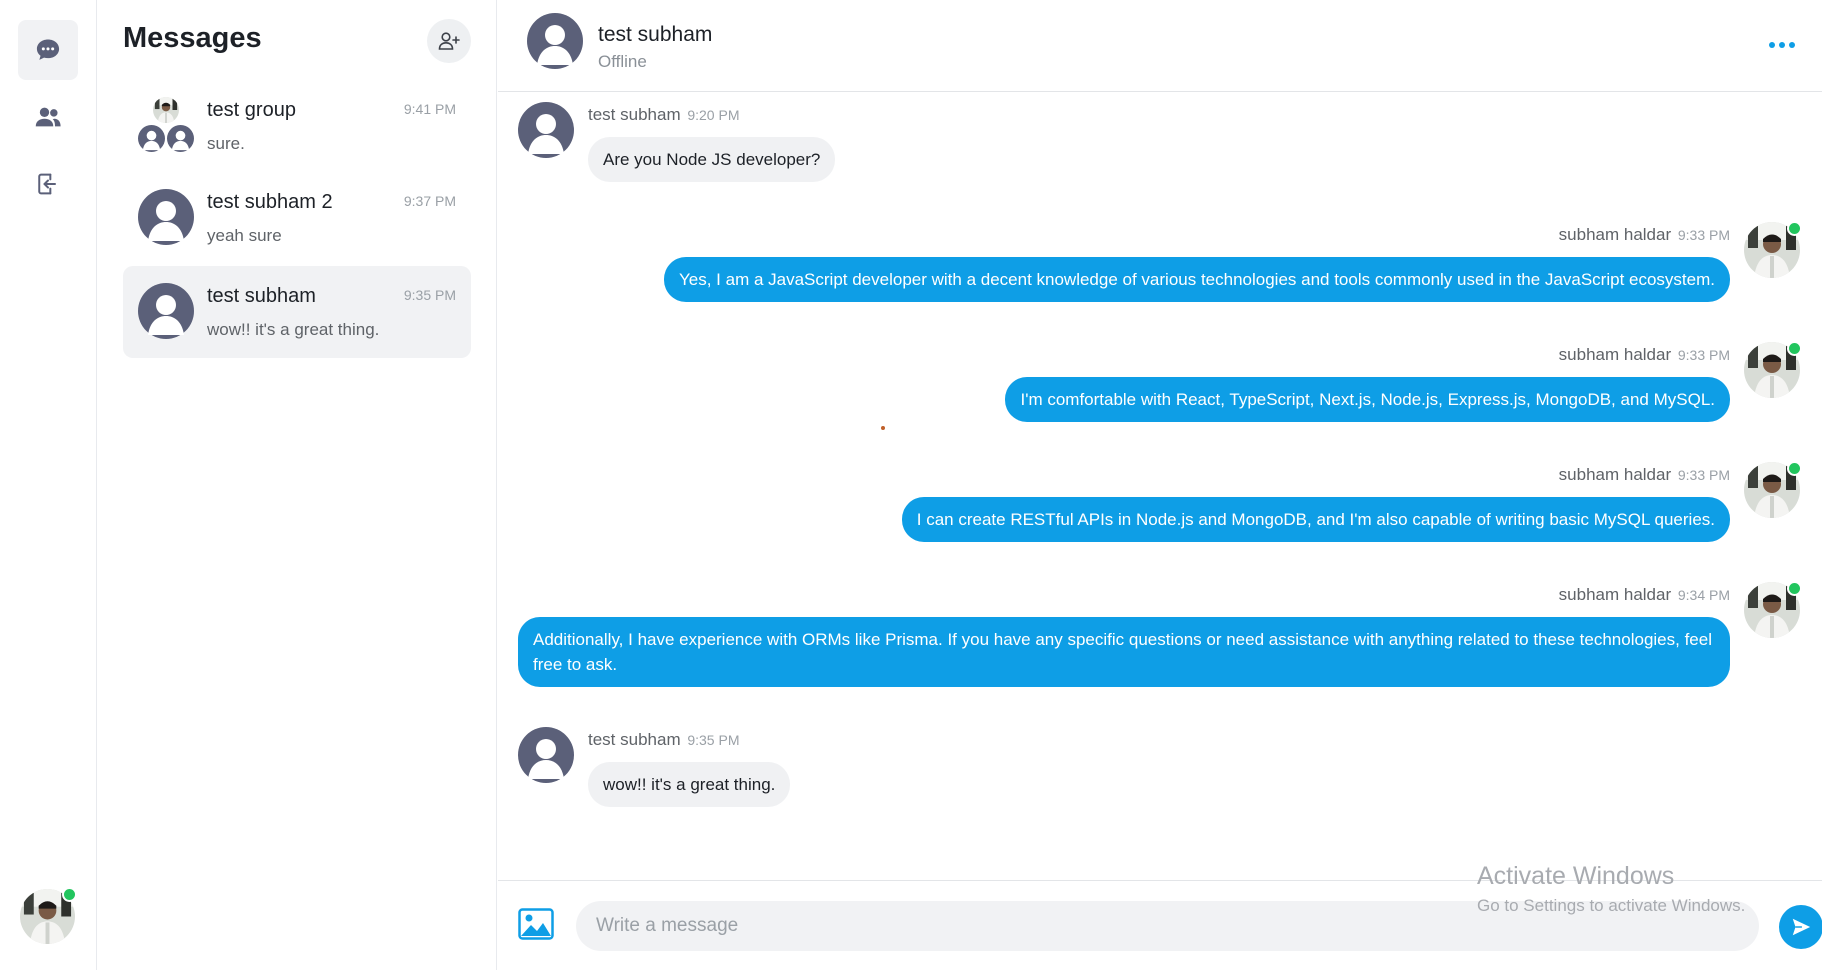 The height and width of the screenshot is (970, 1822). What do you see at coordinates (48, 485) in the screenshot?
I see `nav-rail` at bounding box center [48, 485].